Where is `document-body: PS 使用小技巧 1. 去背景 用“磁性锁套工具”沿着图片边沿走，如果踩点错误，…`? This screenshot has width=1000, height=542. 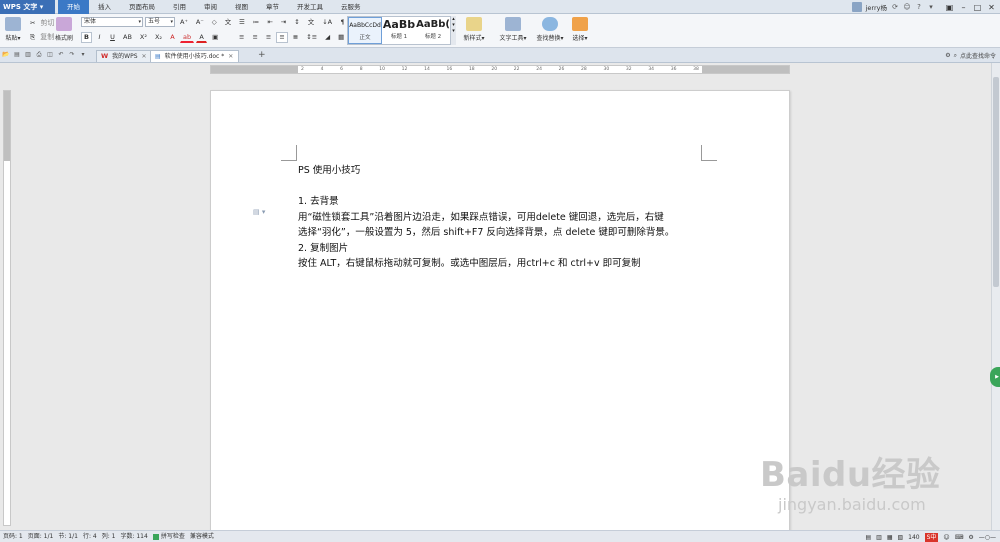 document-body: PS 使用小技巧 1. 去背景 用“磁性锁套工具”沿着图片边沿走，如果踩点错误，… is located at coordinates (503, 217).